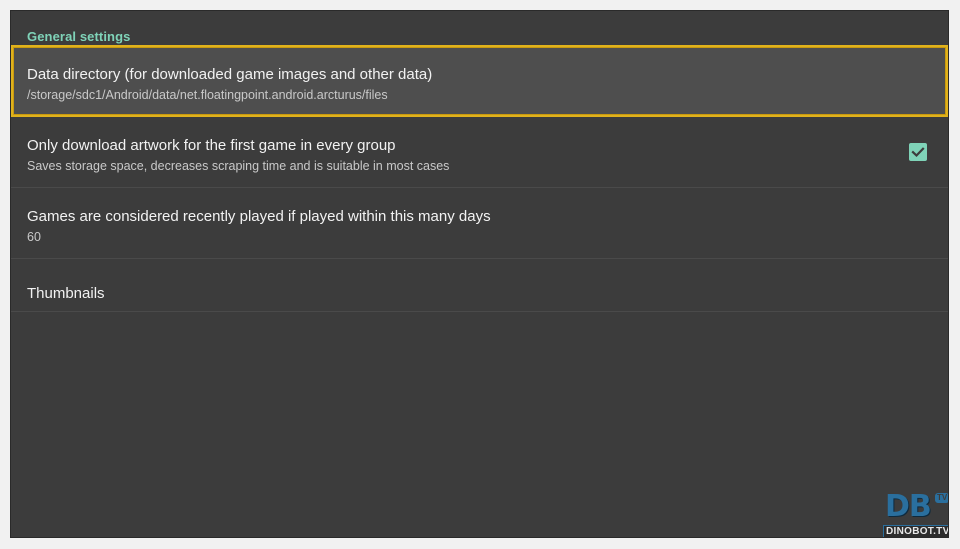 Image resolution: width=960 pixels, height=549 pixels. I want to click on watermark-site: DINOBOT.TV, so click(915, 531).